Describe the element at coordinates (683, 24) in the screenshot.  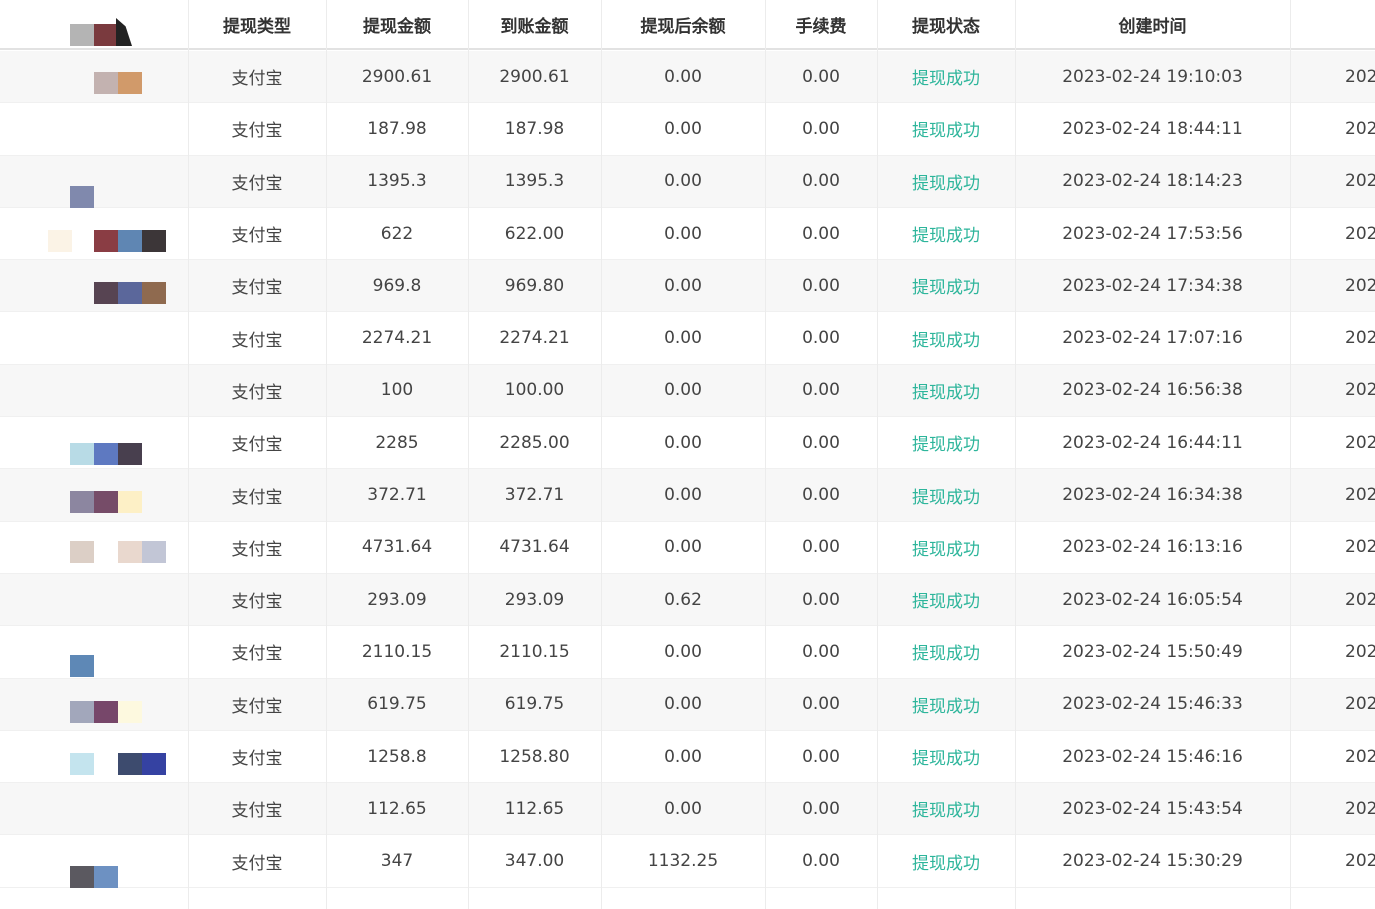
I see `header-balance: 提现后余额` at that location.